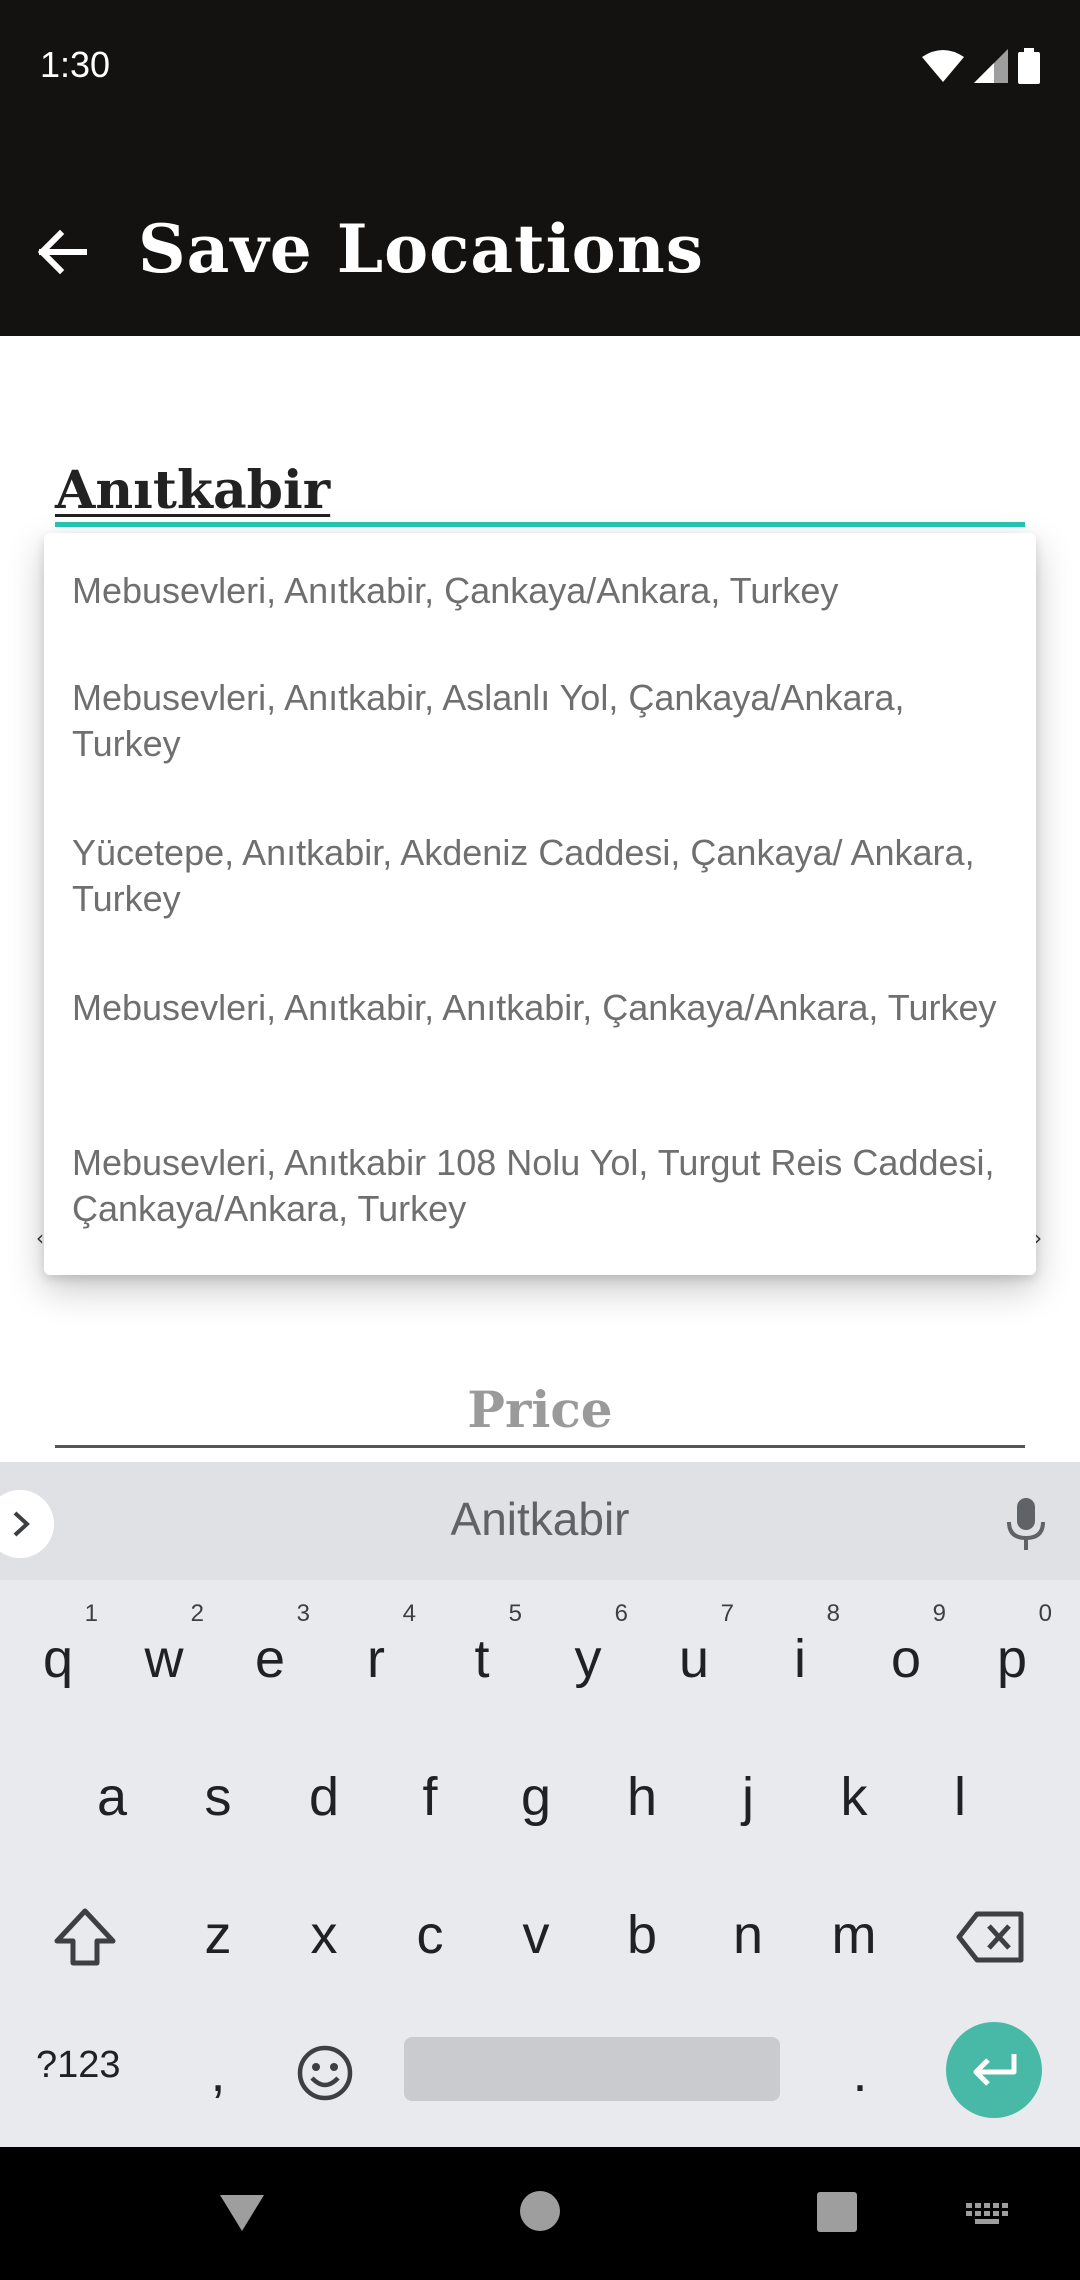  I want to click on key-z: z, so click(218, 1933).